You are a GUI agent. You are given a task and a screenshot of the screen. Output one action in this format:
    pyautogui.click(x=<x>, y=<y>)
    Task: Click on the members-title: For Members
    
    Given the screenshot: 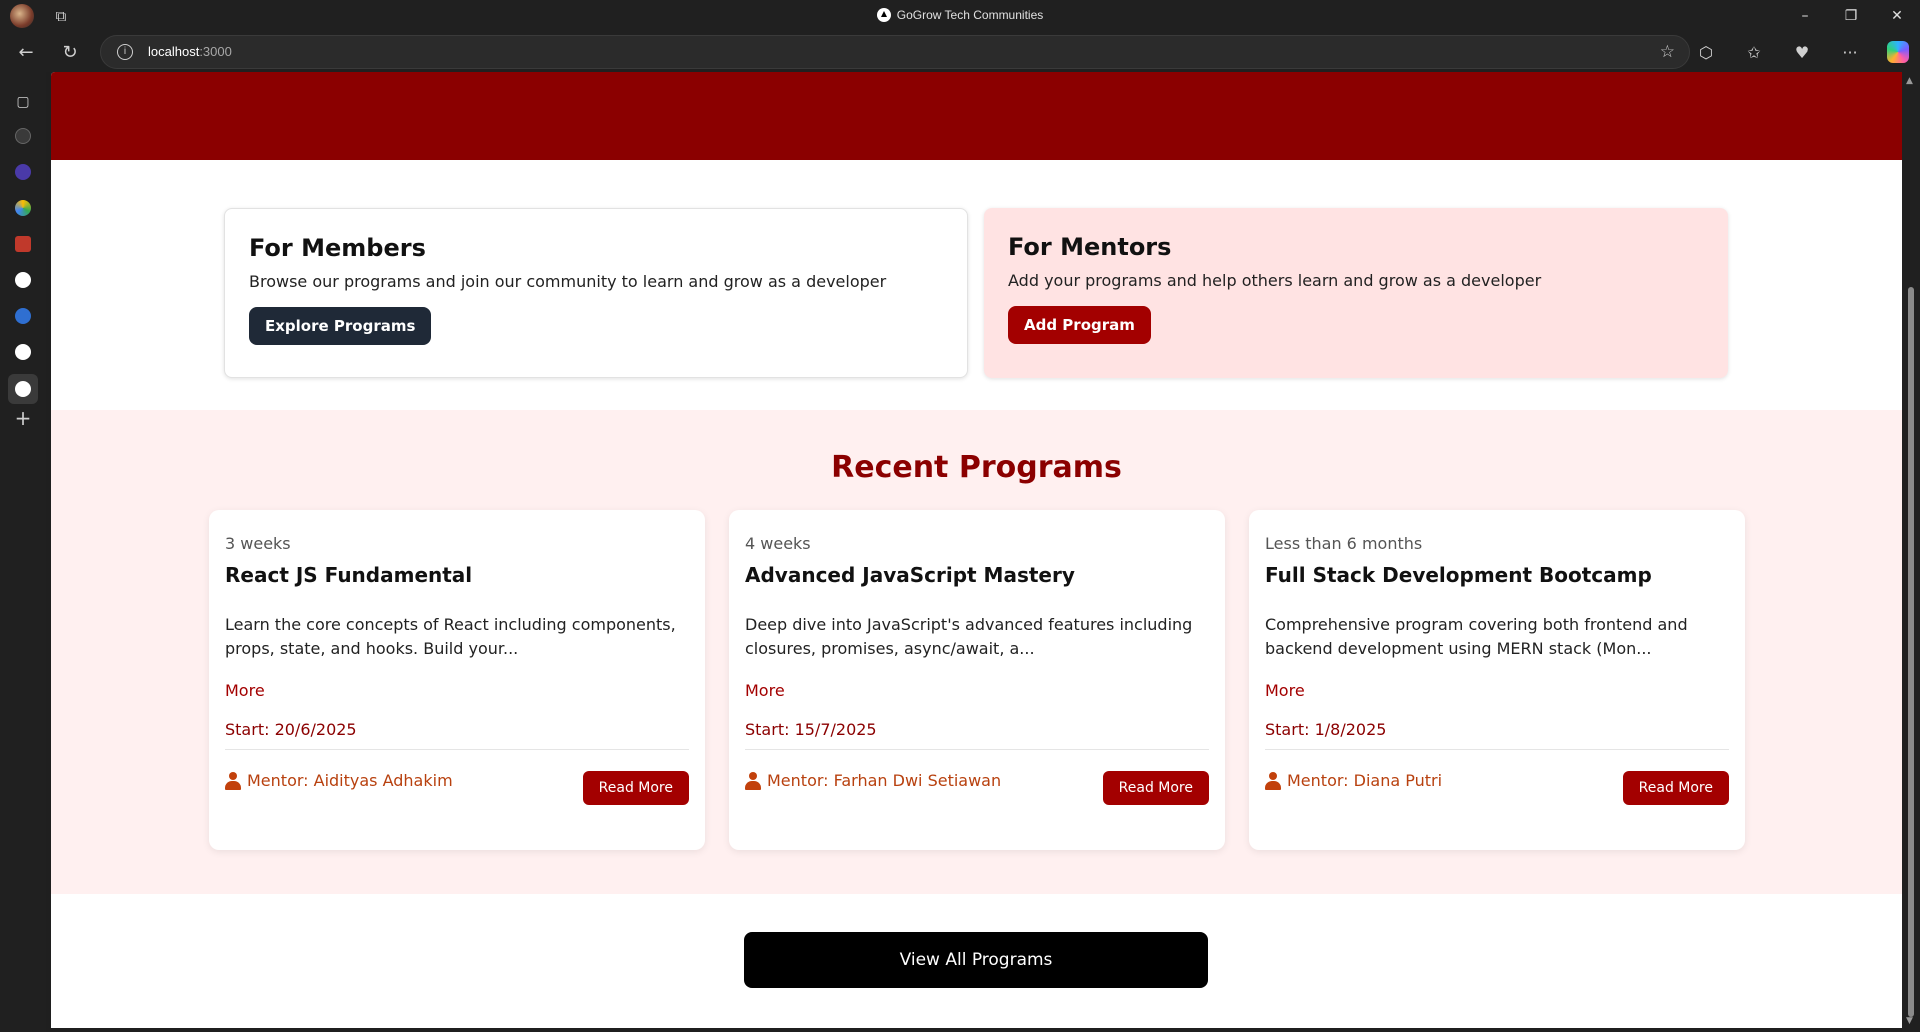 What is the action you would take?
    pyautogui.click(x=337, y=248)
    